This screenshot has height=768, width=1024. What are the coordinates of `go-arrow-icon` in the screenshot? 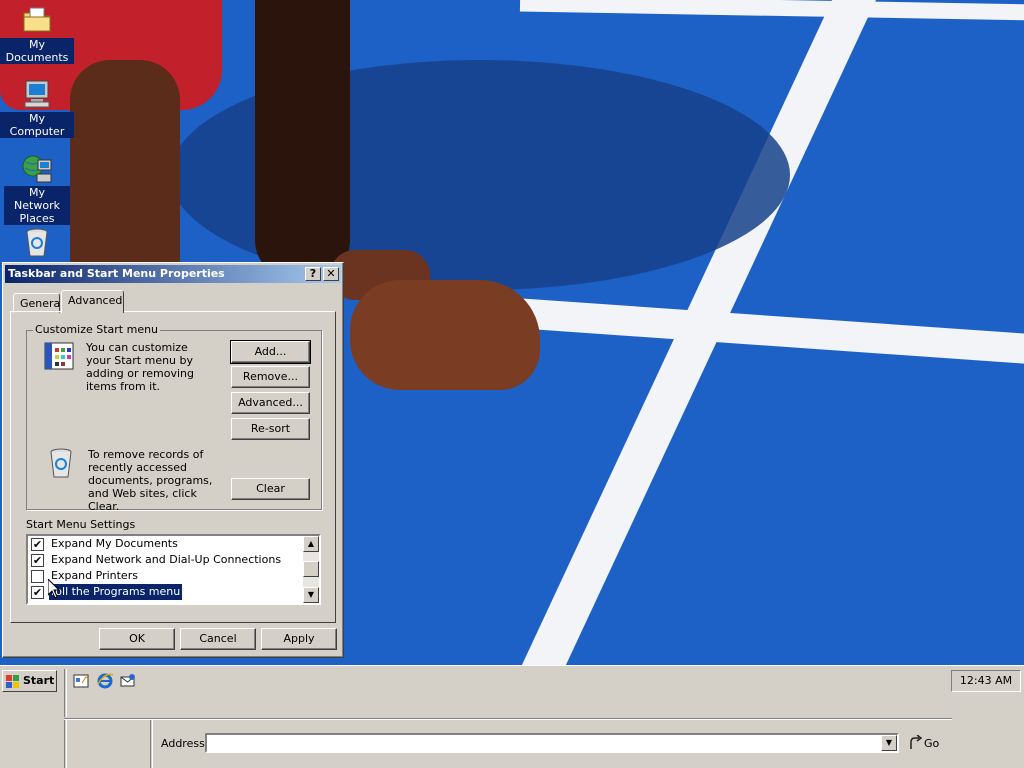 It's located at (916, 742).